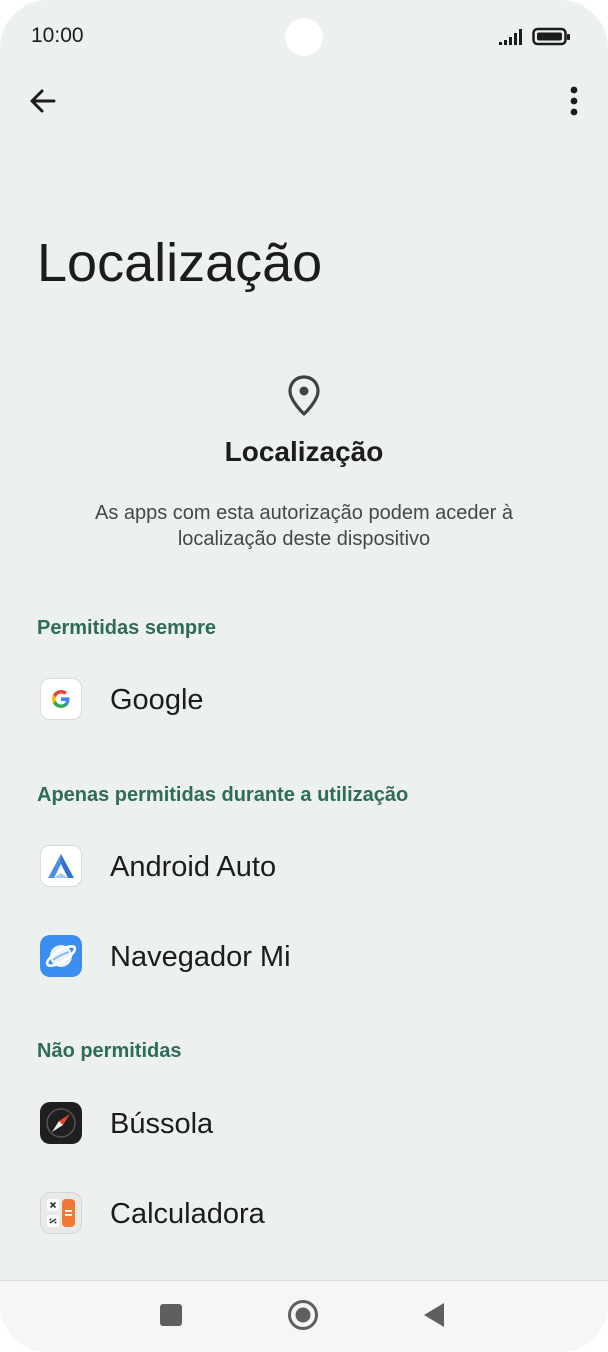 This screenshot has width=608, height=1352. Describe the element at coordinates (61, 1123) in the screenshot. I see `compass-icon` at that location.